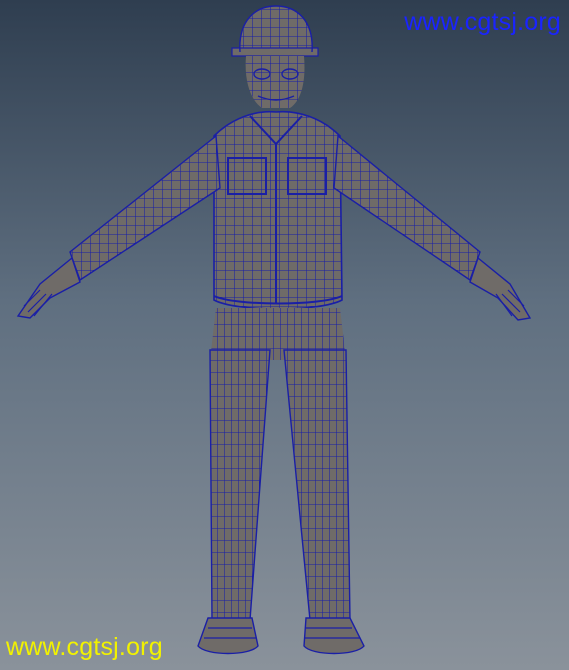  Describe the element at coordinates (482, 22) in the screenshot. I see `watermark-top: www.cgtsj.org` at that location.